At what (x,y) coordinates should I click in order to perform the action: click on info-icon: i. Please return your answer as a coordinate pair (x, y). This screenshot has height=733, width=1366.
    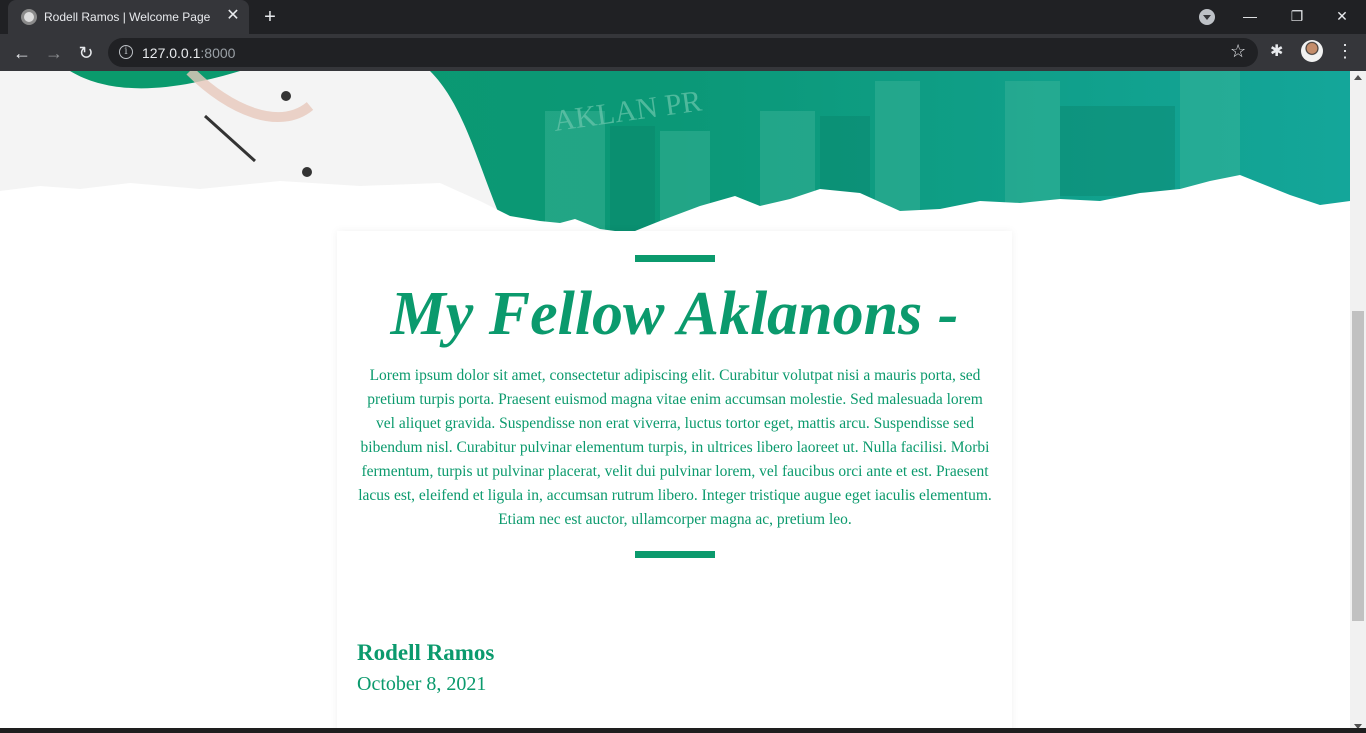
    Looking at the image, I should click on (126, 52).